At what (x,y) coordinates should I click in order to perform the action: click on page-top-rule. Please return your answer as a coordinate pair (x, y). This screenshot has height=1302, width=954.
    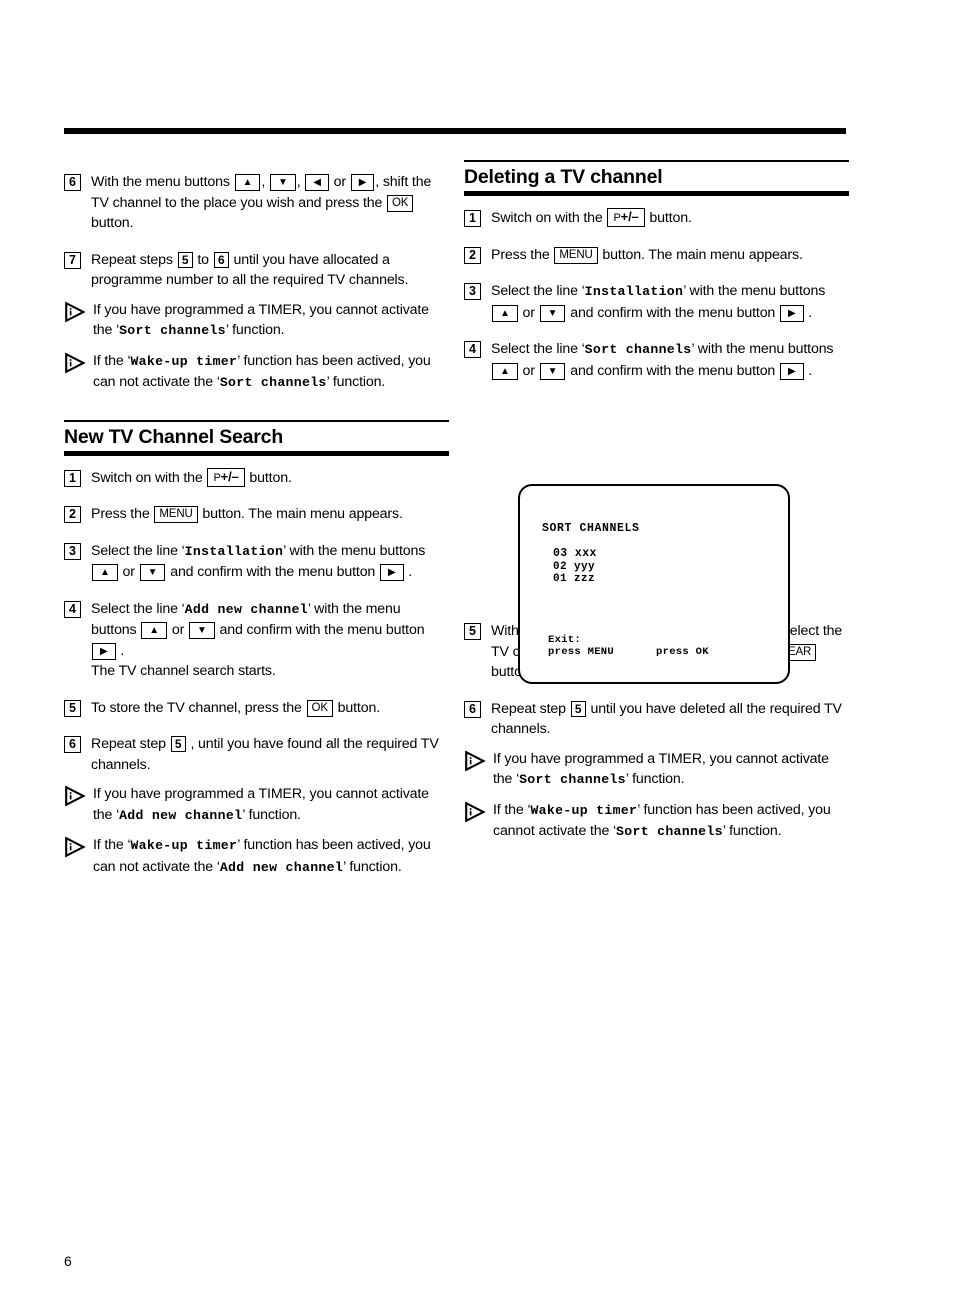
    Looking at the image, I should click on (455, 131).